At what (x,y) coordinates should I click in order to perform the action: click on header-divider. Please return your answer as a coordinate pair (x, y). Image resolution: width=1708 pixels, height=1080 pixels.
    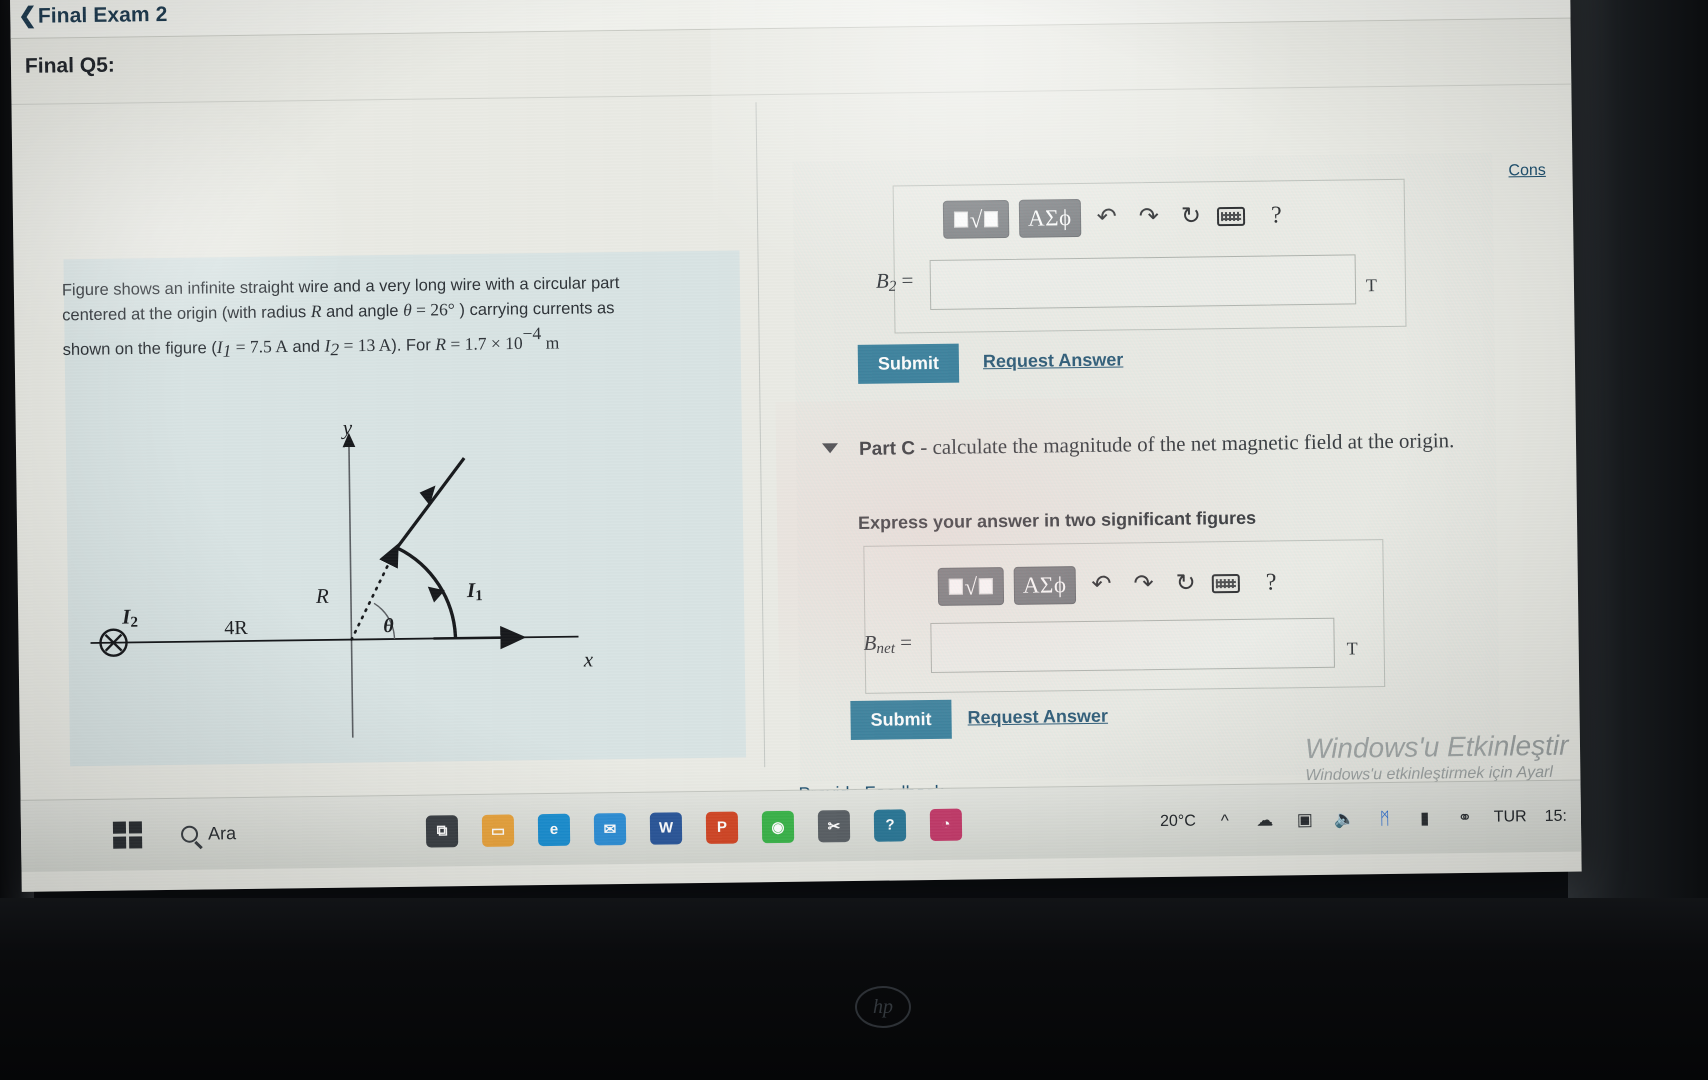
    Looking at the image, I should click on (791, 94).